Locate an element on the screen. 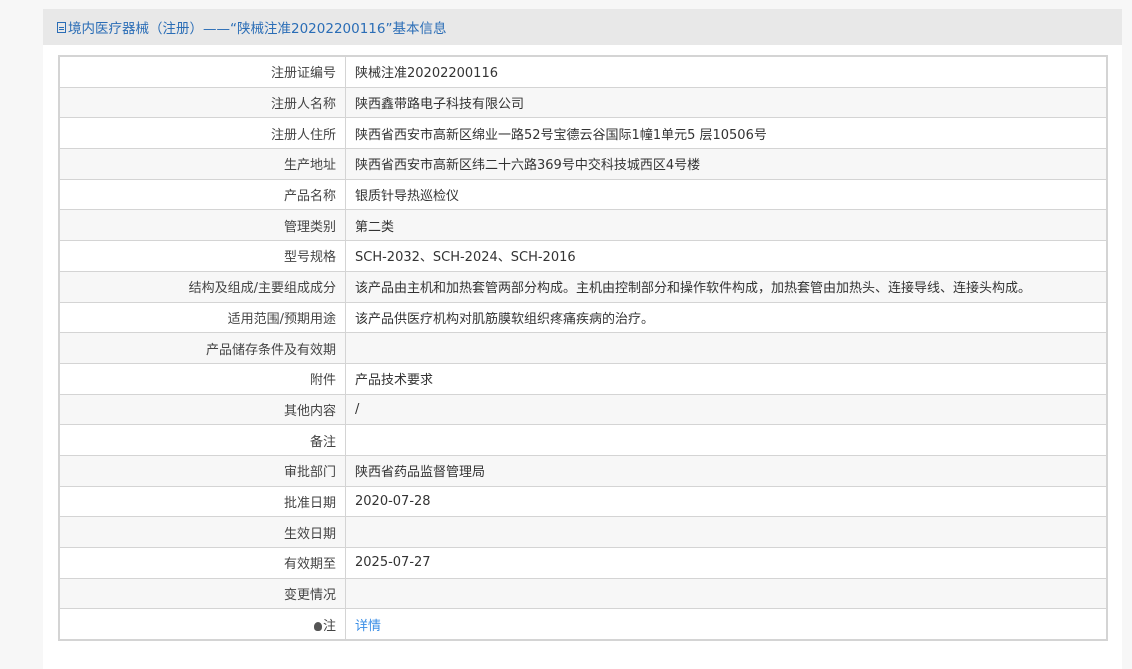  row-label: 其他内容 is located at coordinates (202, 409).